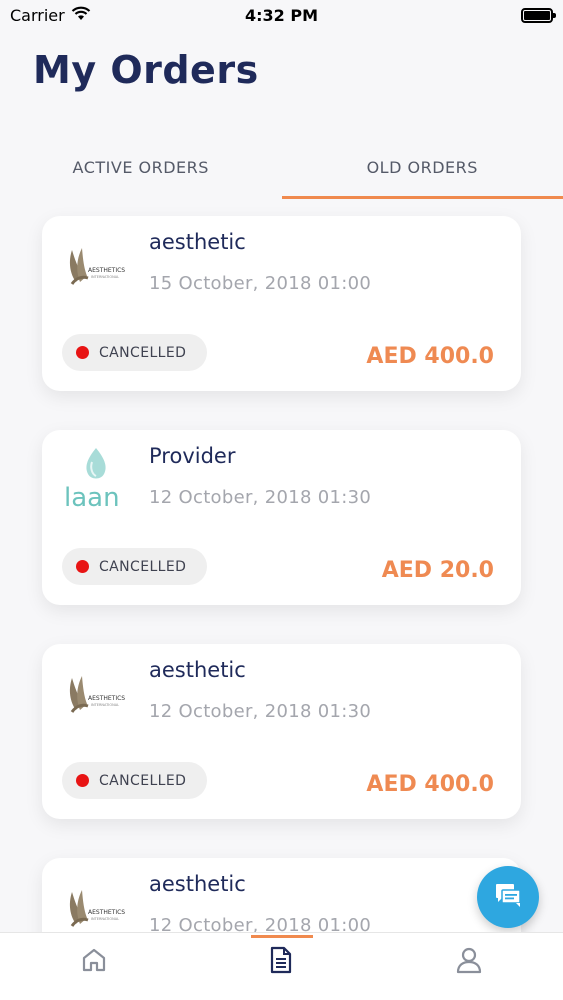 The height and width of the screenshot is (1000, 563). I want to click on order-tabs: ACTIVE ORDERS OLD ORDERS, so click(281, 170).